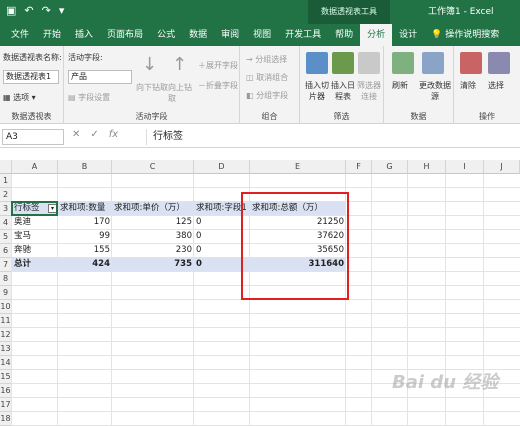 The width and height of the screenshot is (520, 426). What do you see at coordinates (260, 12) in the screenshot?
I see `title-bar: ▣ ↶ ↷ ▾ 数据透视表工具 工作簿1 - Excel` at bounding box center [260, 12].